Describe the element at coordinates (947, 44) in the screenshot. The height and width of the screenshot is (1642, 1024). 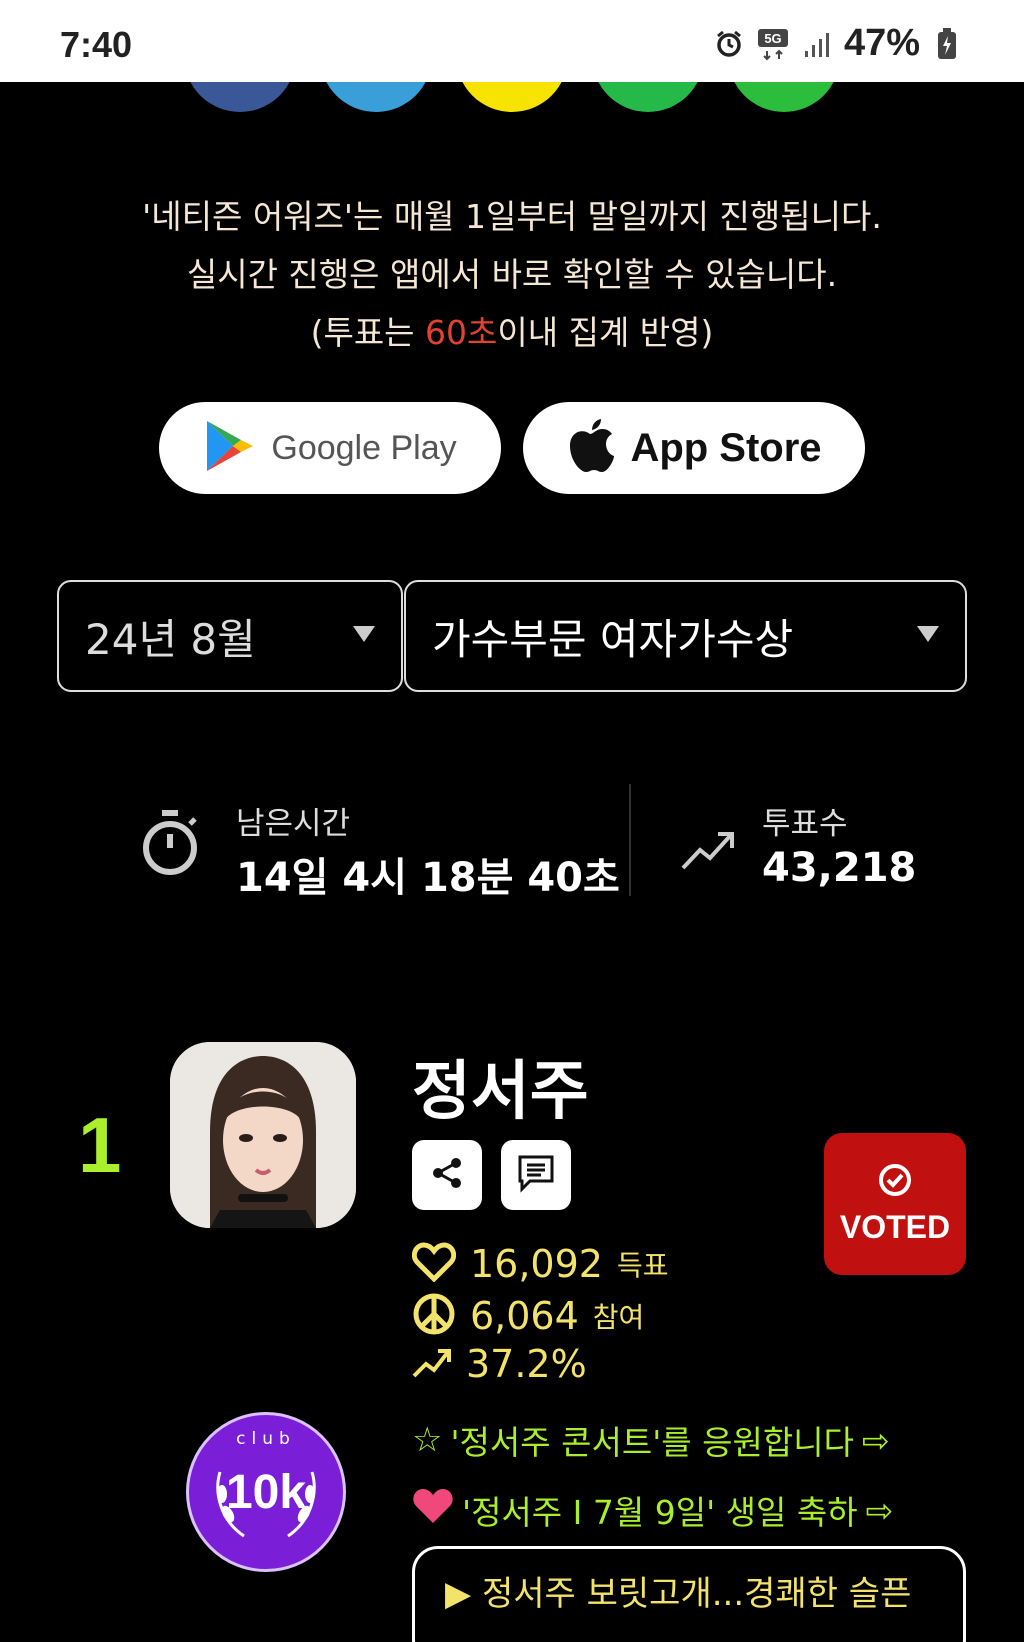
I see `battery-icon` at that location.